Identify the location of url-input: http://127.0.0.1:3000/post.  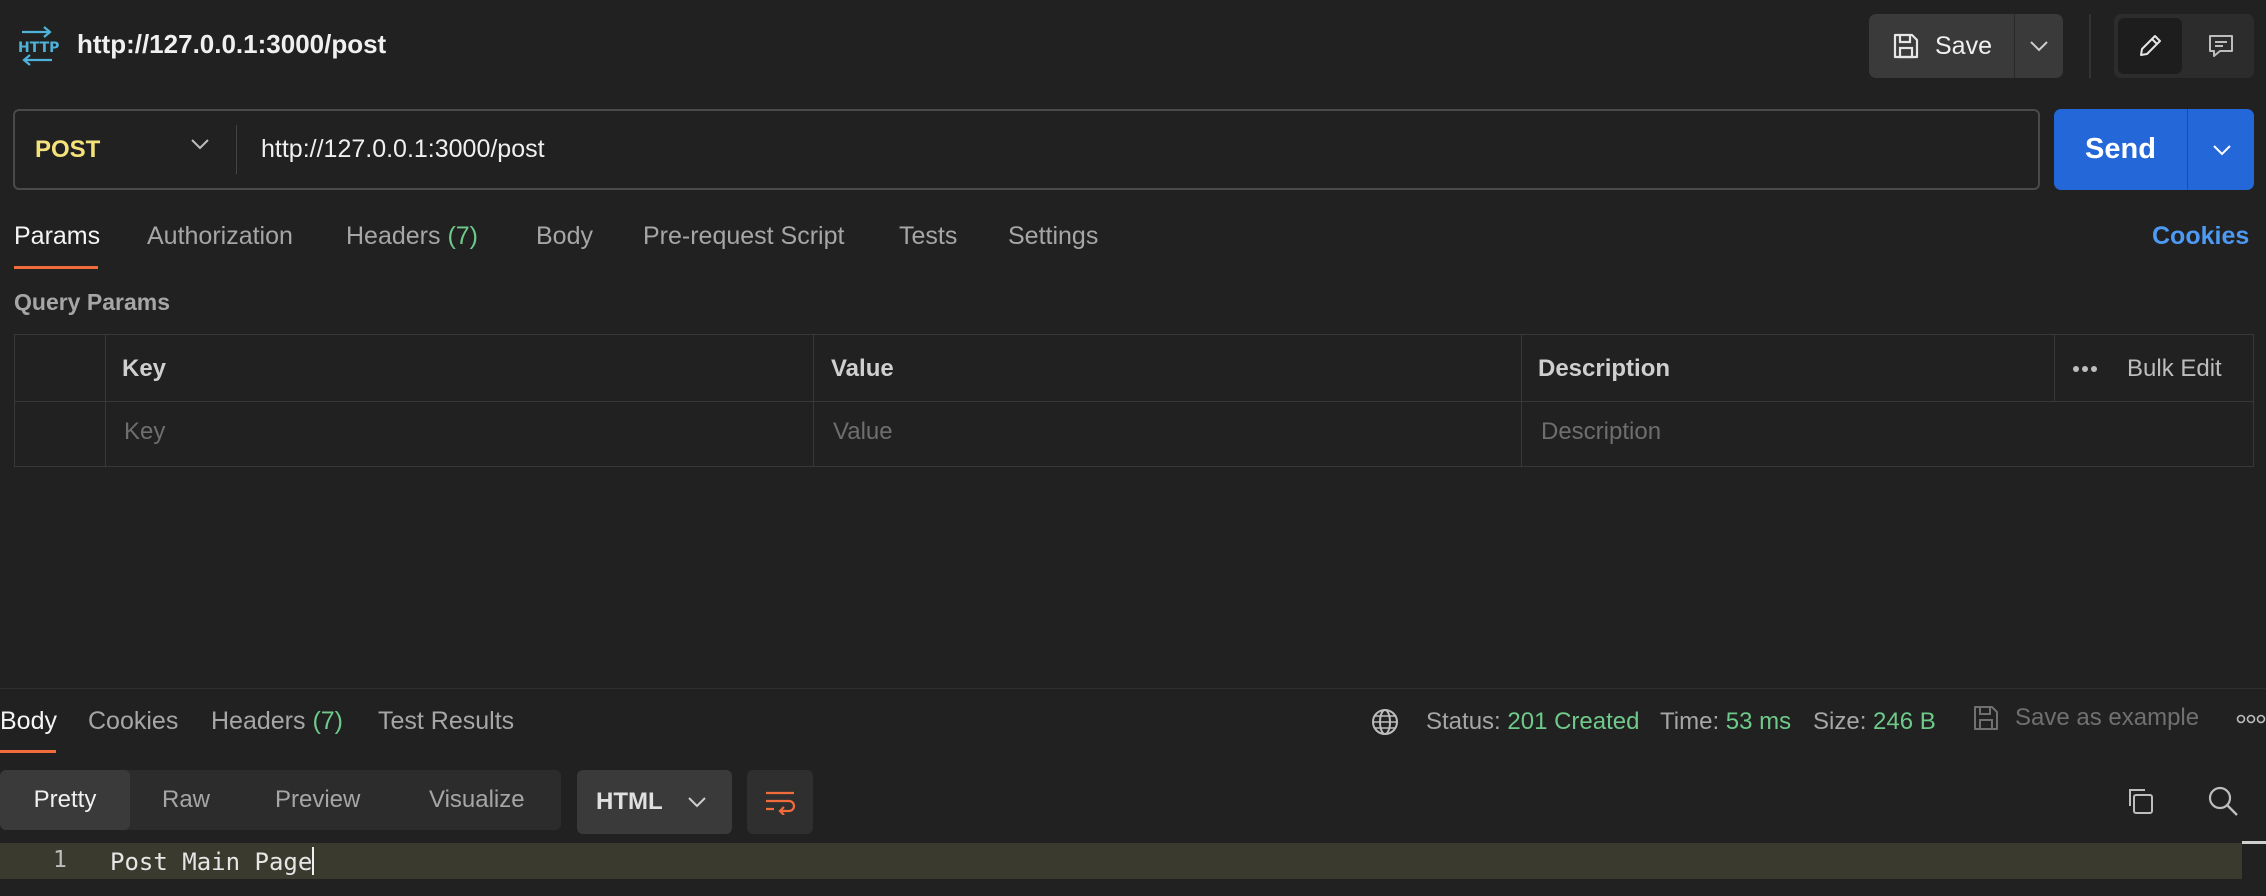
(403, 149).